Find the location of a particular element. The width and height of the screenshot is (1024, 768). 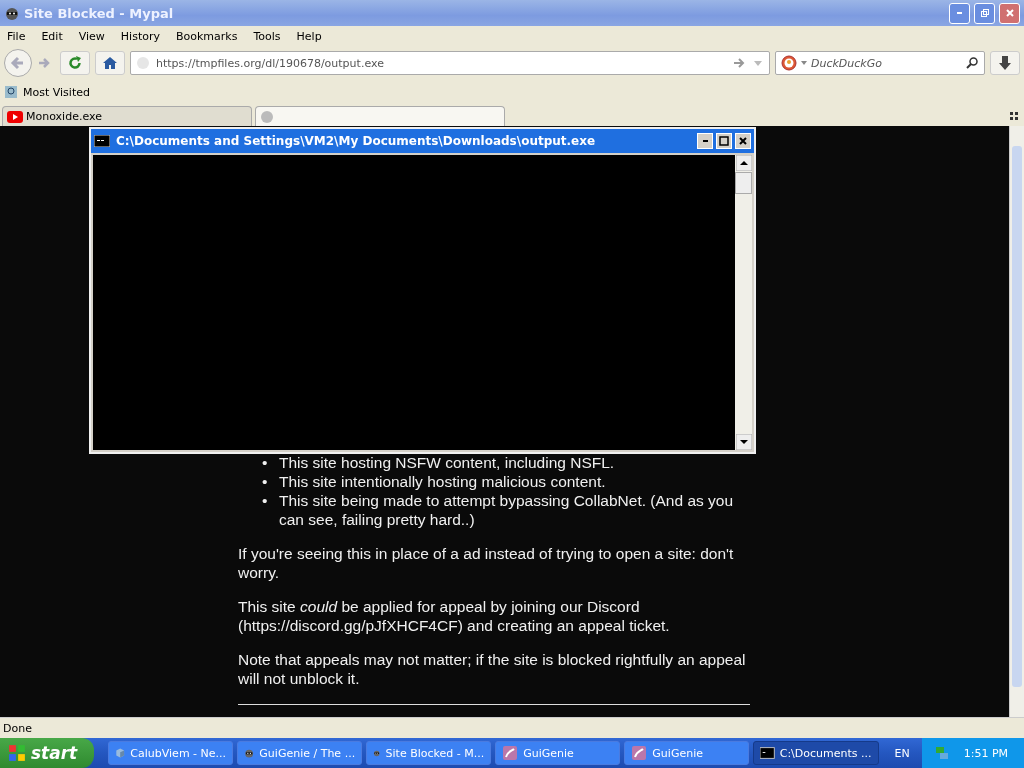

status-text: Done is located at coordinates (17, 728).